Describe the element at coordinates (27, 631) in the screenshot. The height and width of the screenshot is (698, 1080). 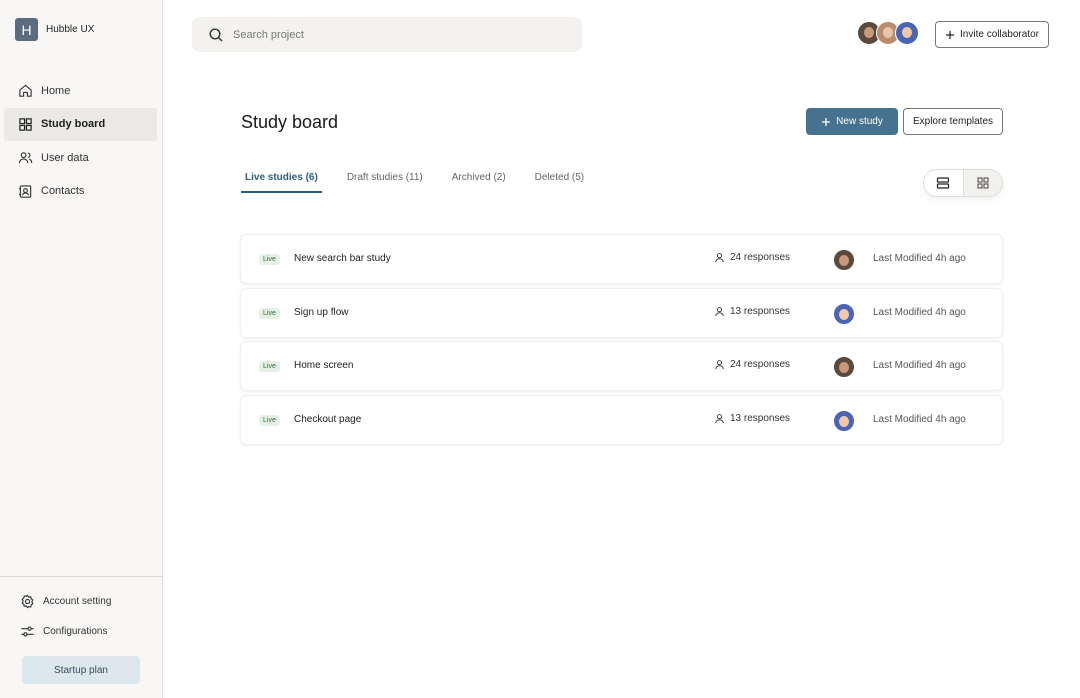
I see `sliders-icon` at that location.